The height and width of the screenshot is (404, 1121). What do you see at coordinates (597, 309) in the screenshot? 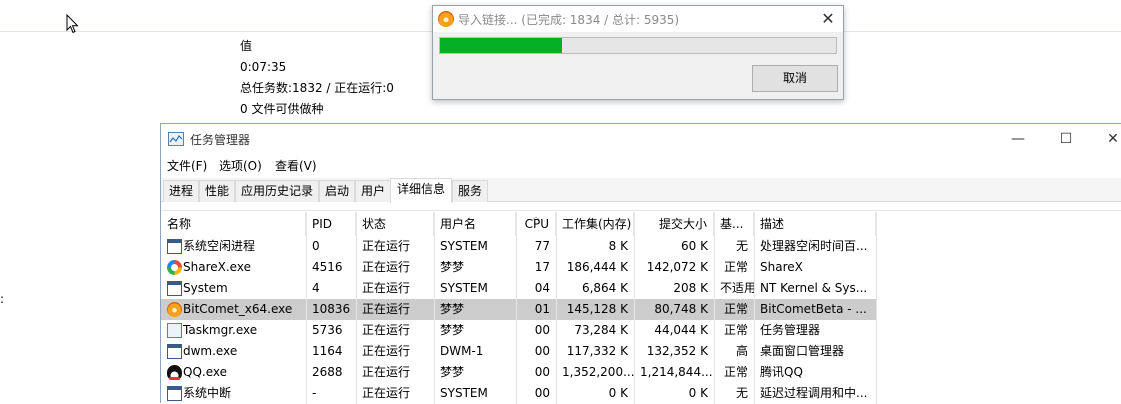
I see `cell-working-set: 145,128 K` at bounding box center [597, 309].